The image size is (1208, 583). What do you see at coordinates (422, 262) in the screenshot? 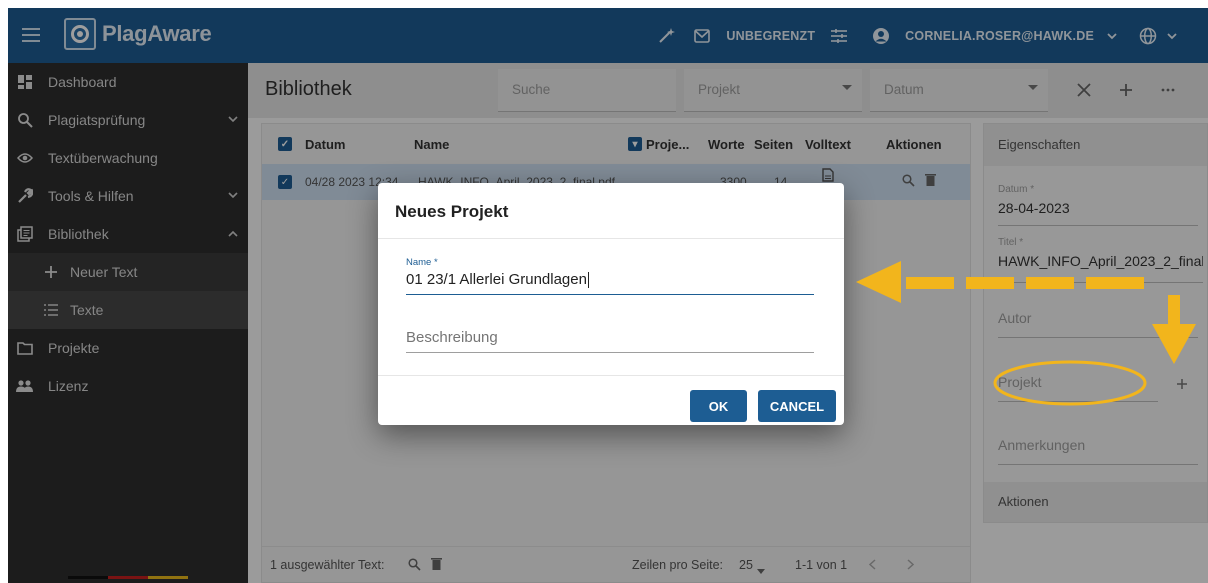
I see `name-label: Name *` at bounding box center [422, 262].